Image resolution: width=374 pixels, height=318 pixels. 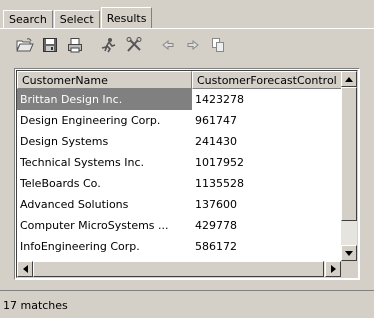 I want to click on cell-customer-name: Advanced Solutions, so click(x=74, y=204).